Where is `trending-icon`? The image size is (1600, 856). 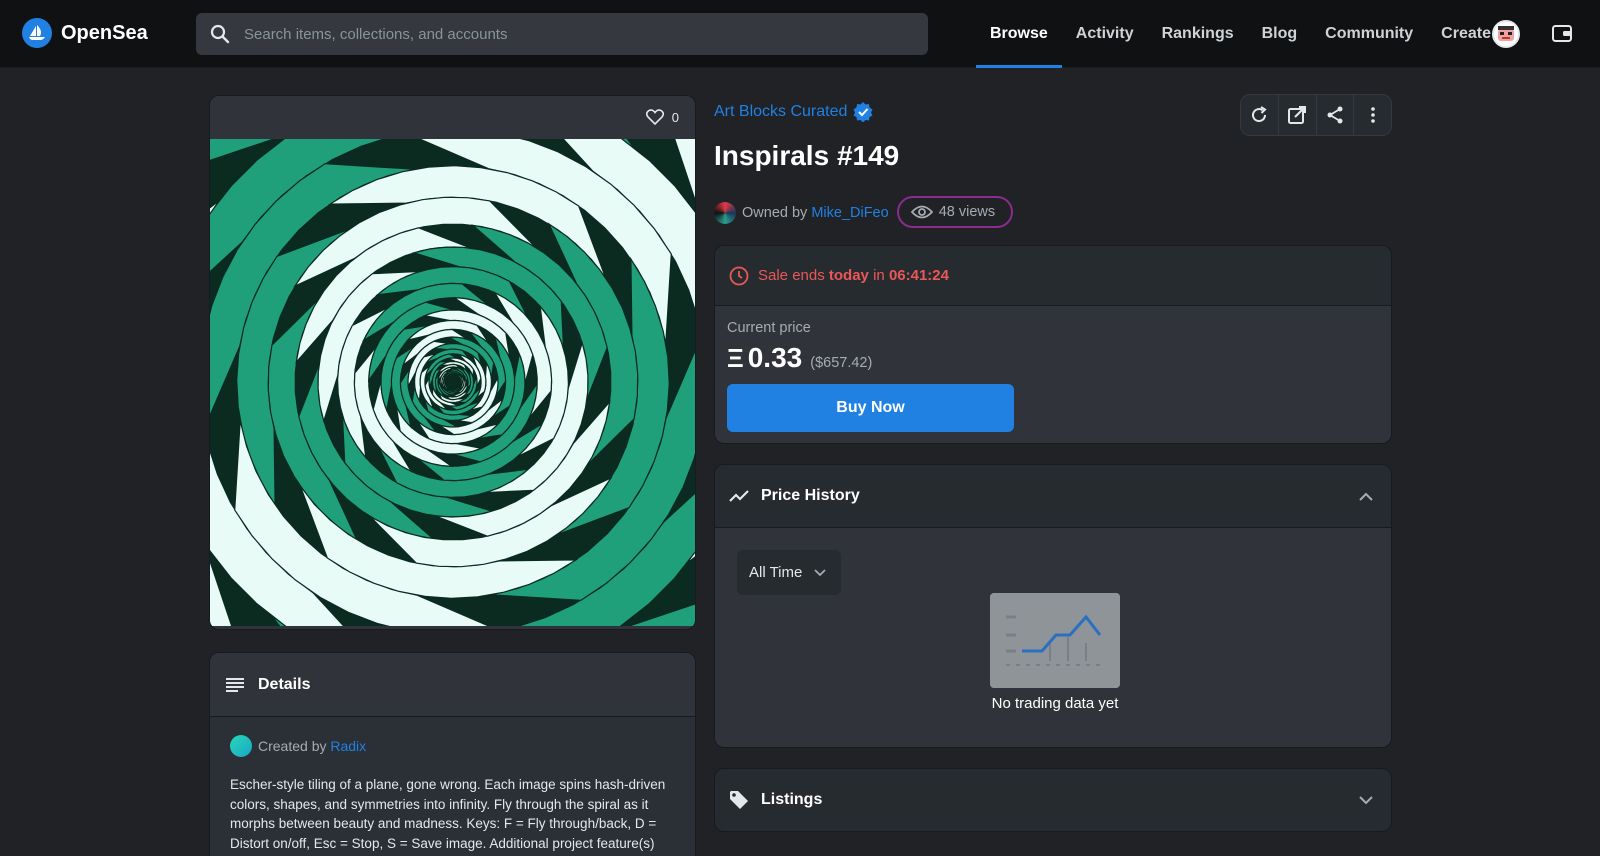
trending-icon is located at coordinates (739, 496).